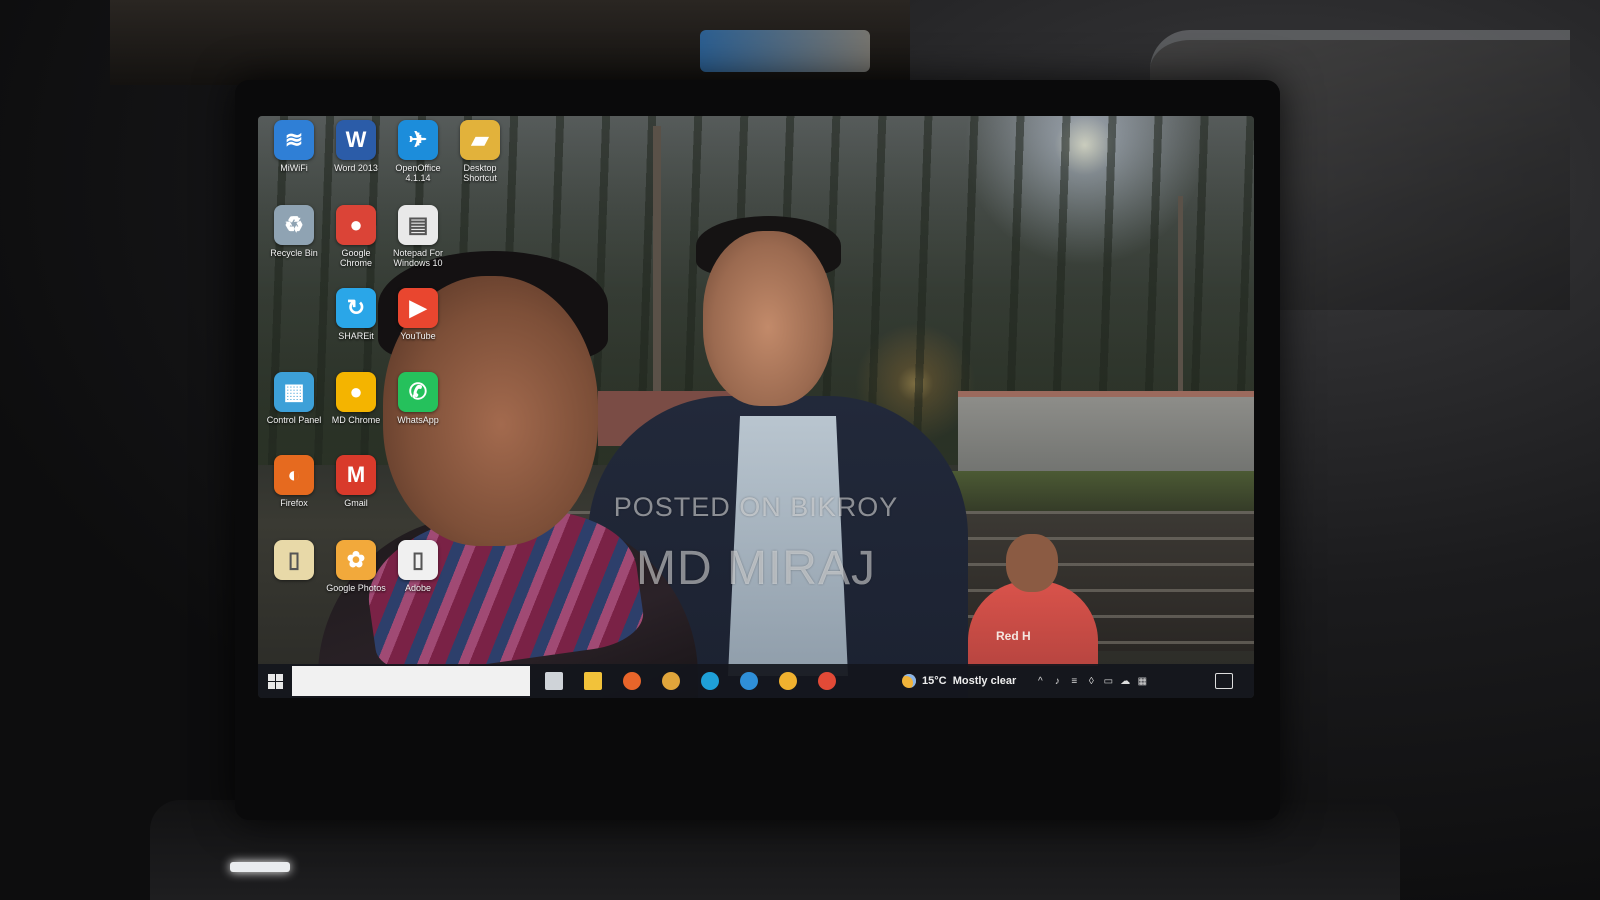  Describe the element at coordinates (1057, 681) in the screenshot. I see `speaker-icon: ♪` at that location.